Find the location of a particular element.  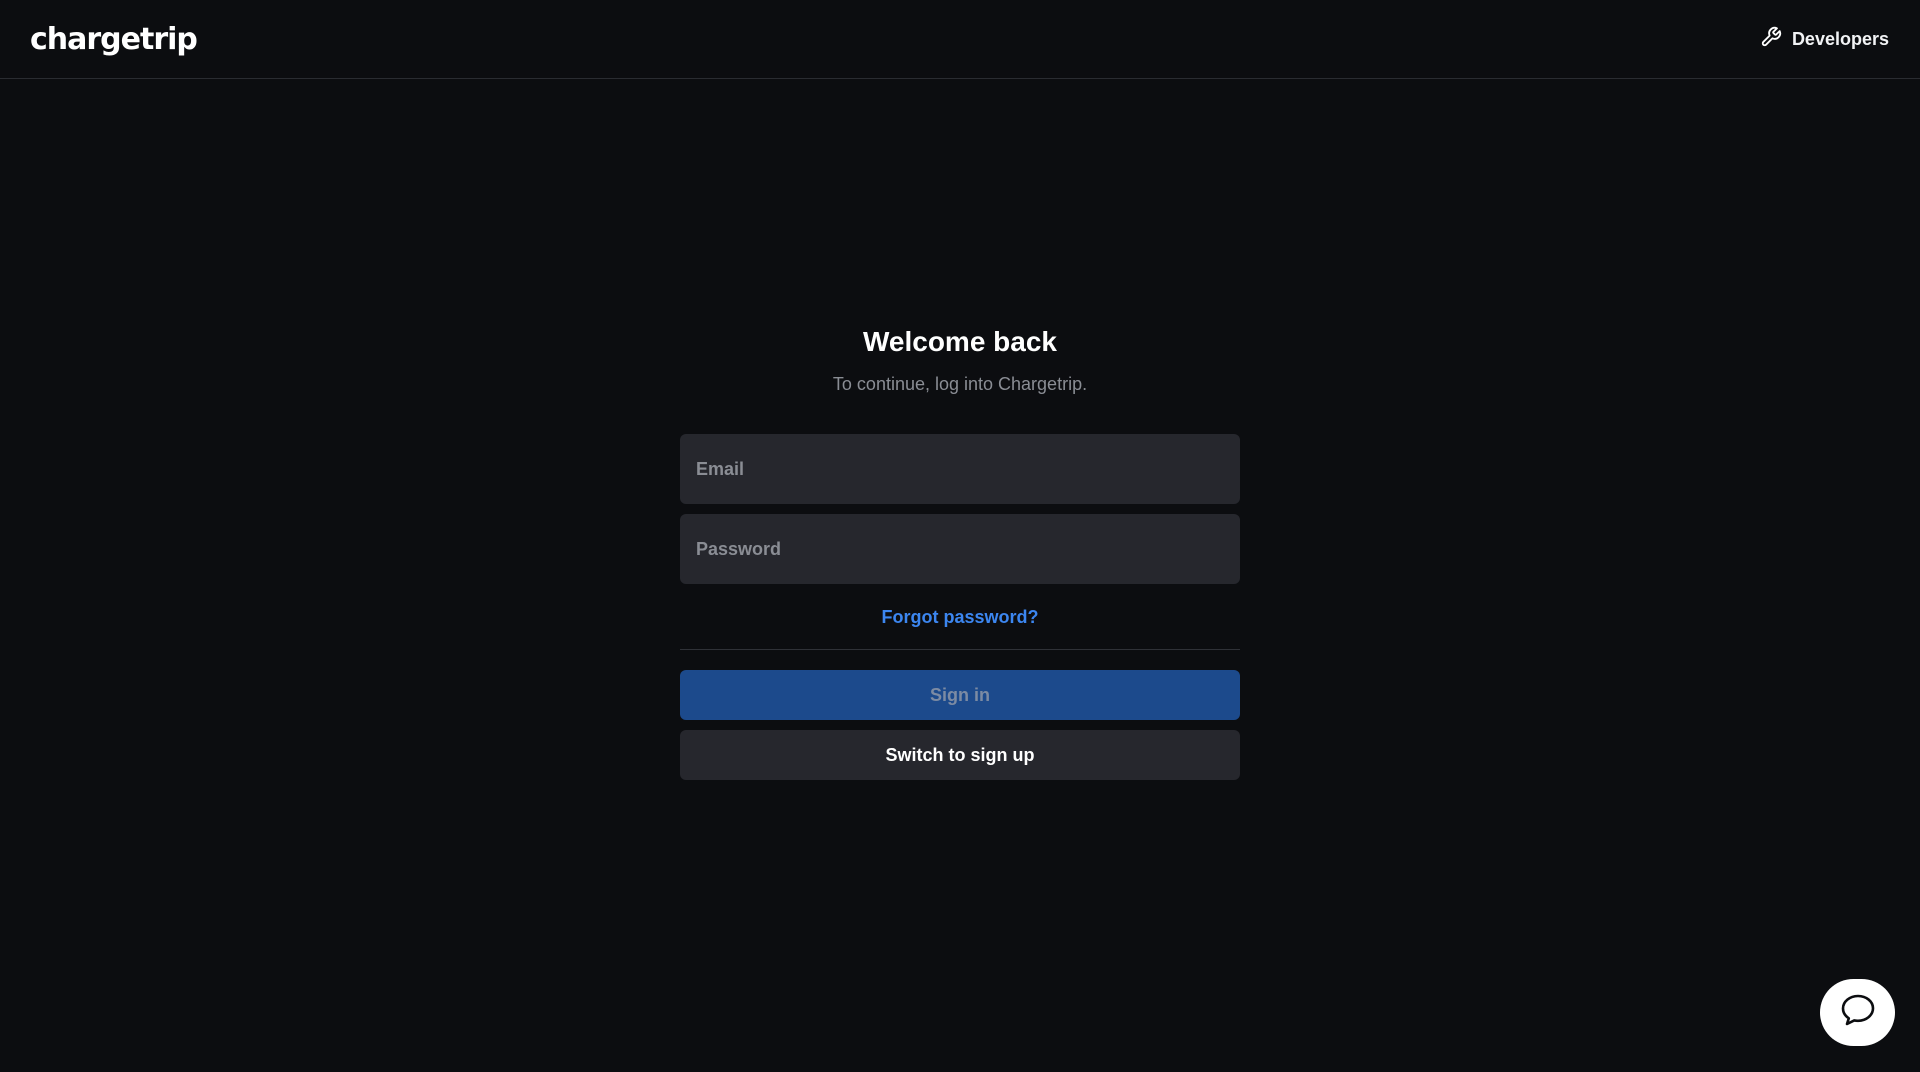

page-title: Welcome back is located at coordinates (960, 341).